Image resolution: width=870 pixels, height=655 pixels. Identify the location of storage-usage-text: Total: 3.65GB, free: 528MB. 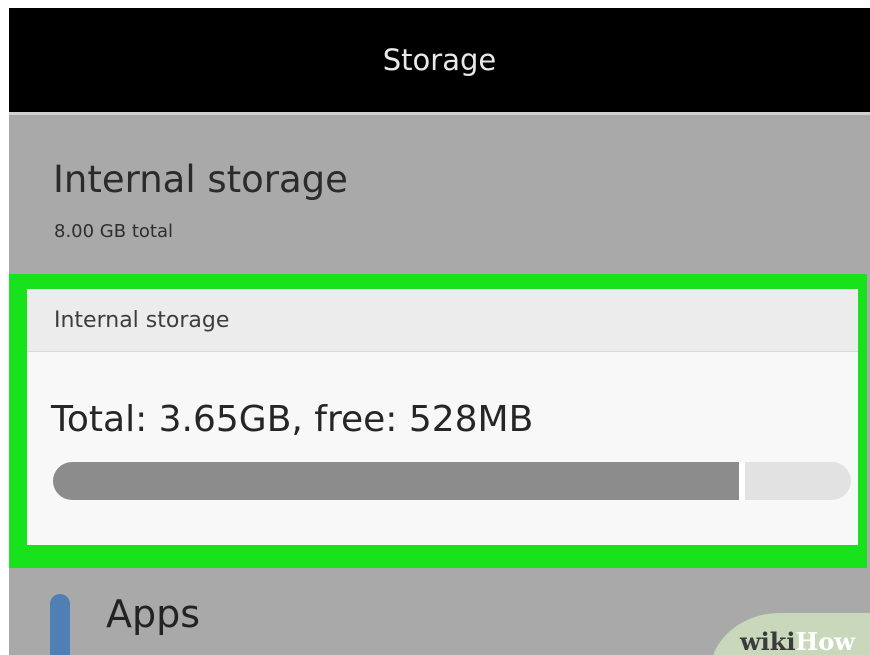
(292, 419).